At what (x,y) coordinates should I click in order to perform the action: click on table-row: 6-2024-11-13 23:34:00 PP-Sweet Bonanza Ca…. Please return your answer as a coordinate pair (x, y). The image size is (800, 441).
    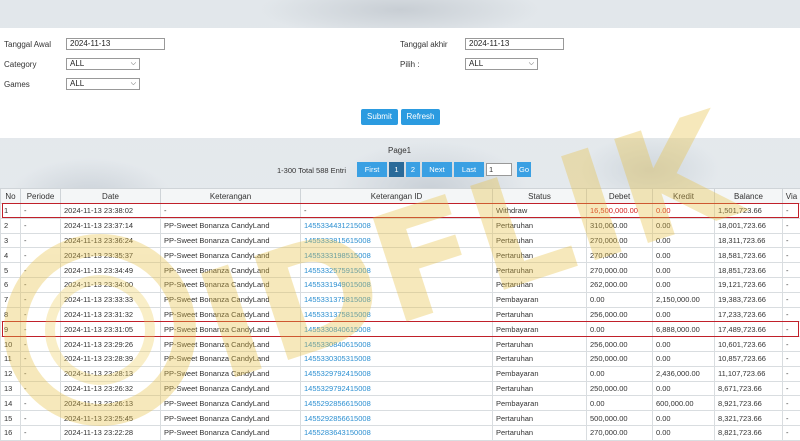
    Looking at the image, I should click on (400, 284).